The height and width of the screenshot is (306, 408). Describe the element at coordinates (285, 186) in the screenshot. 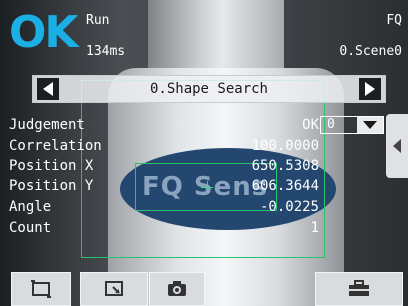

I see `result-value: 606.3644` at that location.